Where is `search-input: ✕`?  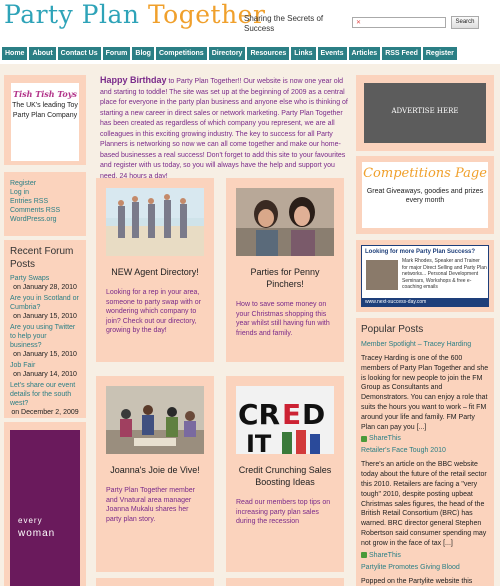 search-input: ✕ is located at coordinates (399, 22).